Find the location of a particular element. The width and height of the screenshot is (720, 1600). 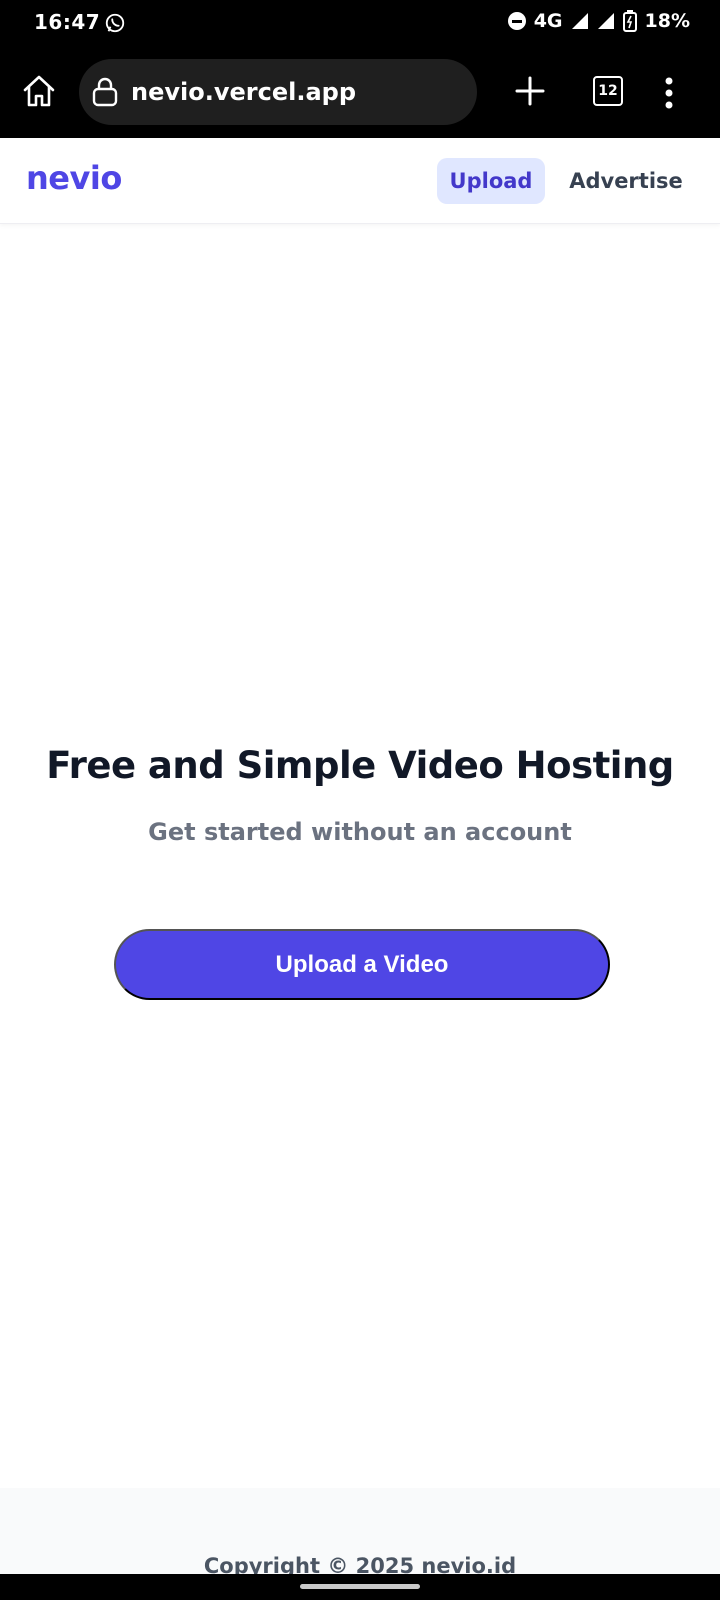

nav-advertise-link: Advertise is located at coordinates (626, 181).